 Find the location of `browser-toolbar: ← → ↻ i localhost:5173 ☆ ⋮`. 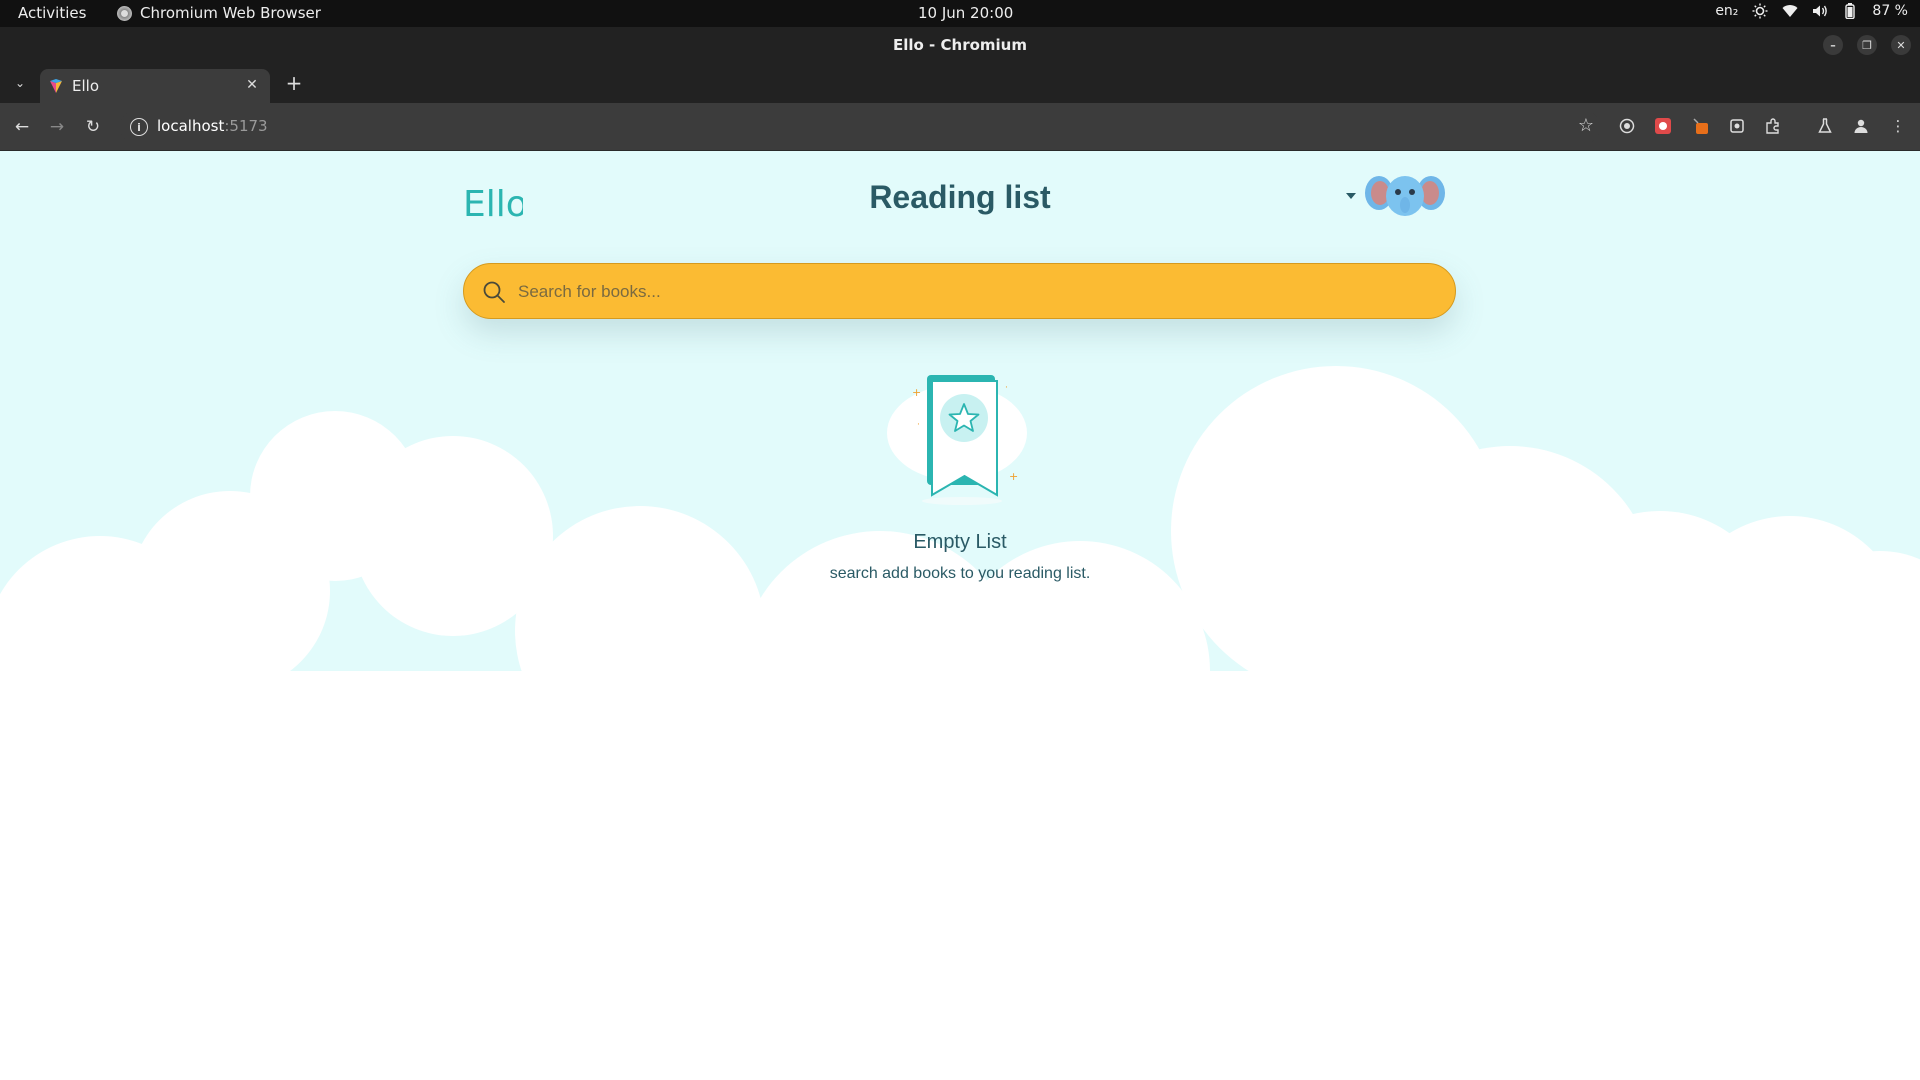

browser-toolbar: ← → ↻ i localhost:5173 ☆ ⋮ is located at coordinates (960, 127).